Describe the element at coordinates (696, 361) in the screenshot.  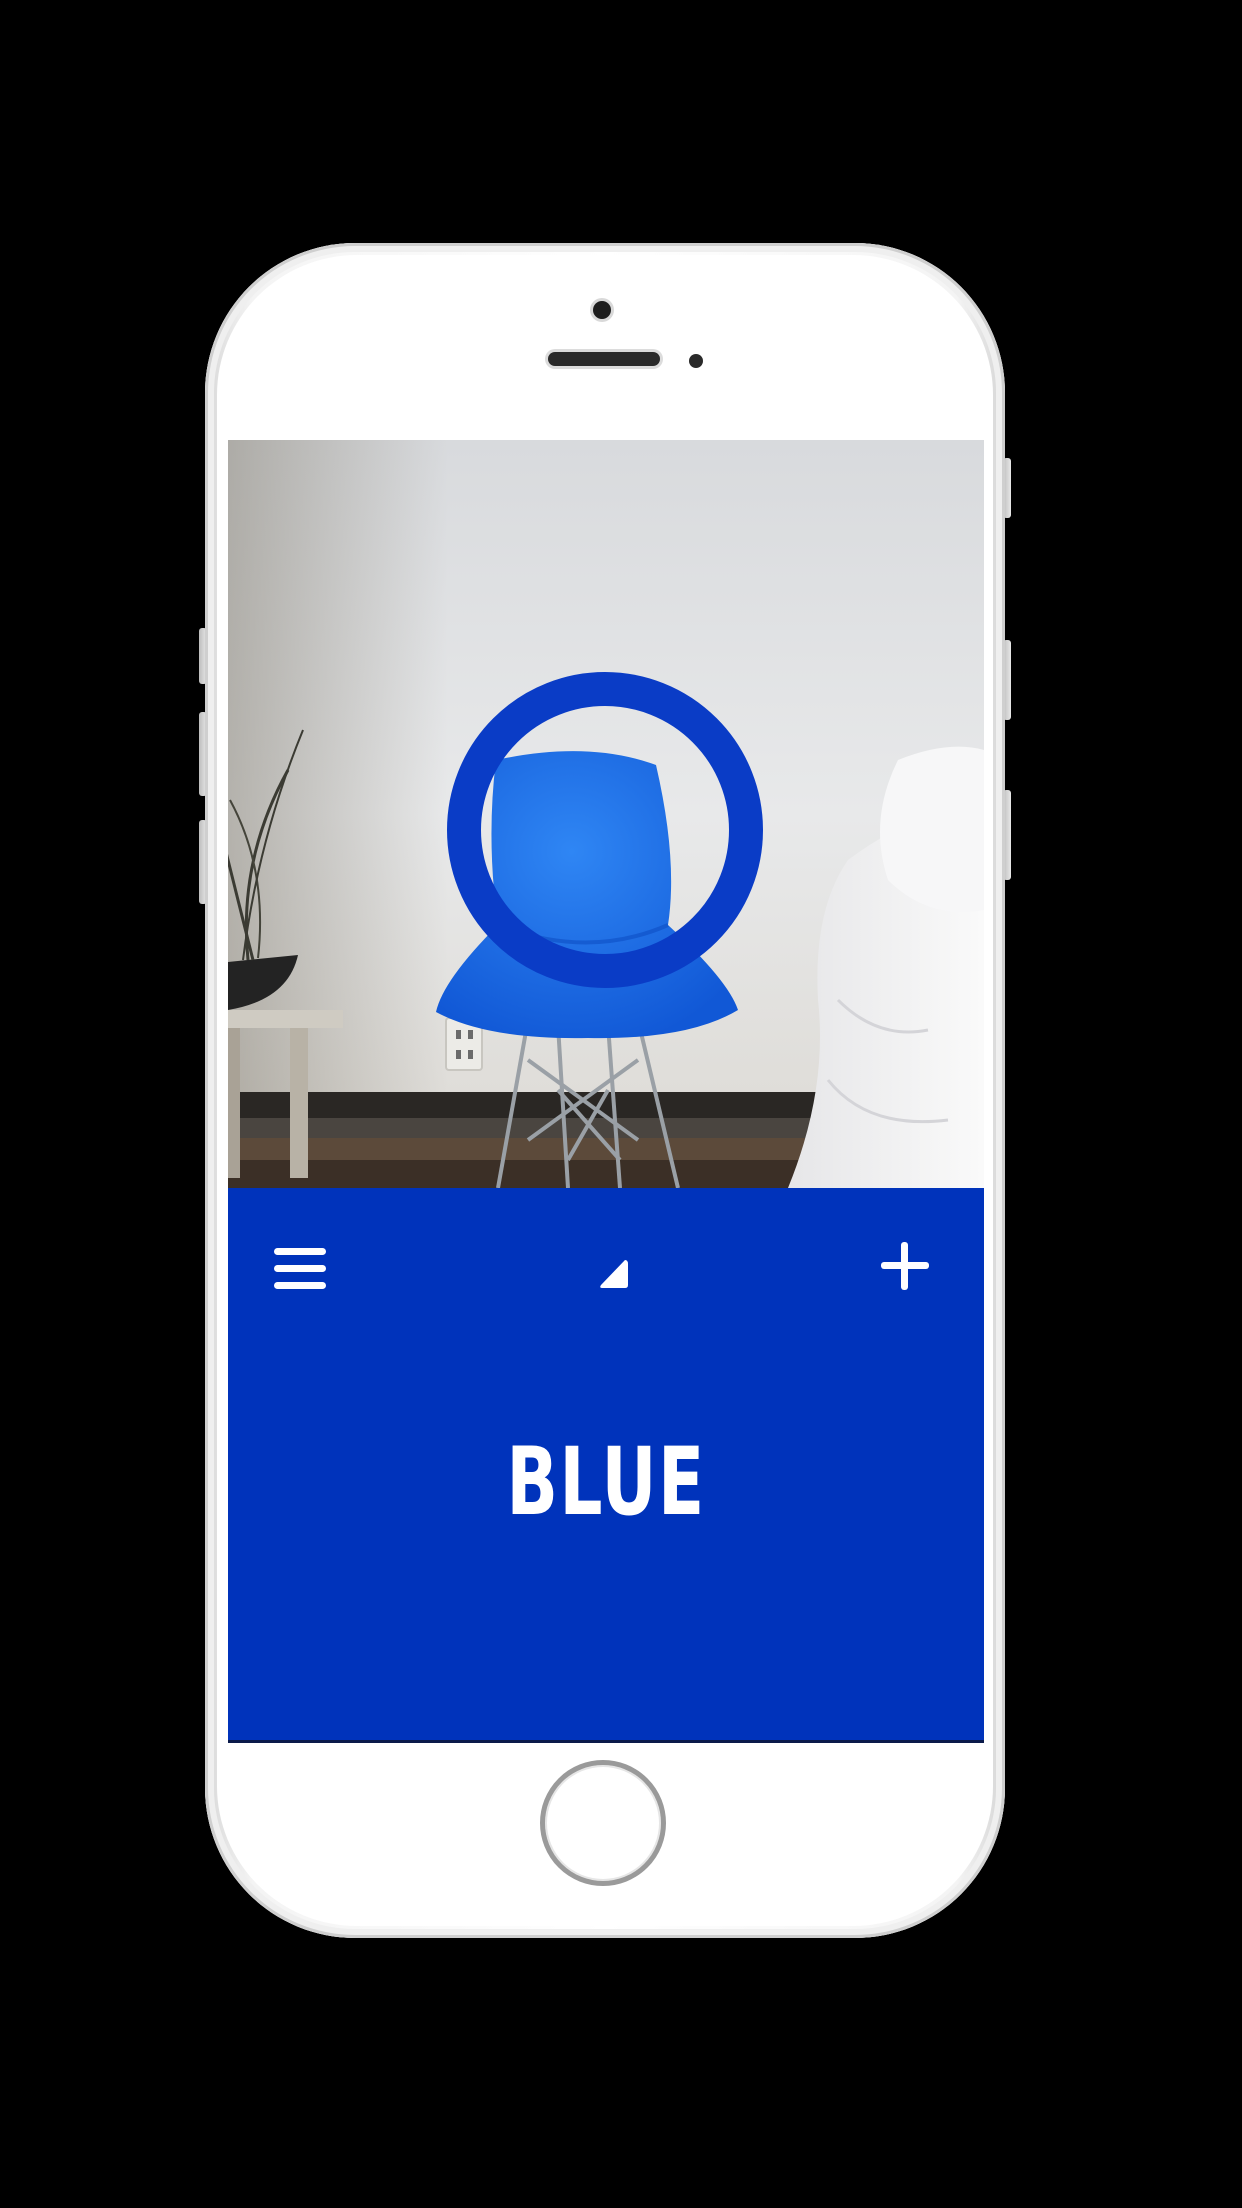
I see `proximity-sensor` at that location.